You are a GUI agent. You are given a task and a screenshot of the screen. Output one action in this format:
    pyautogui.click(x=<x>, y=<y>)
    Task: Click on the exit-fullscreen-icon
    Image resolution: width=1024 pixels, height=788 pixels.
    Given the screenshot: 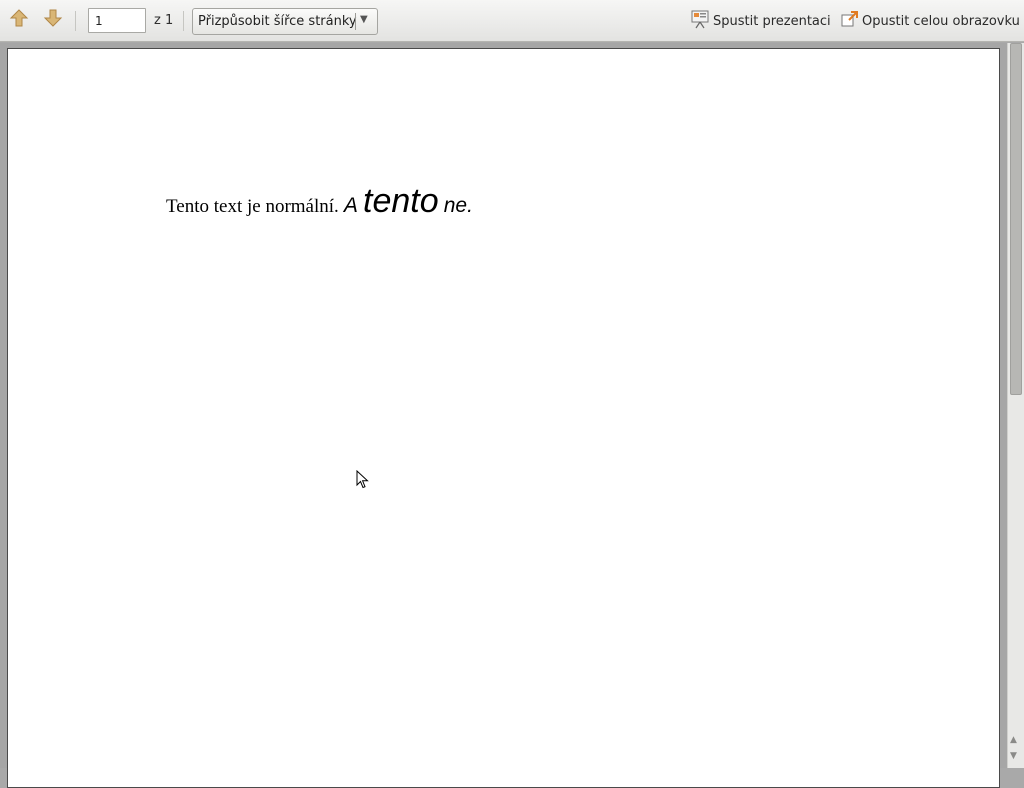 What is the action you would take?
    pyautogui.click(x=851, y=21)
    